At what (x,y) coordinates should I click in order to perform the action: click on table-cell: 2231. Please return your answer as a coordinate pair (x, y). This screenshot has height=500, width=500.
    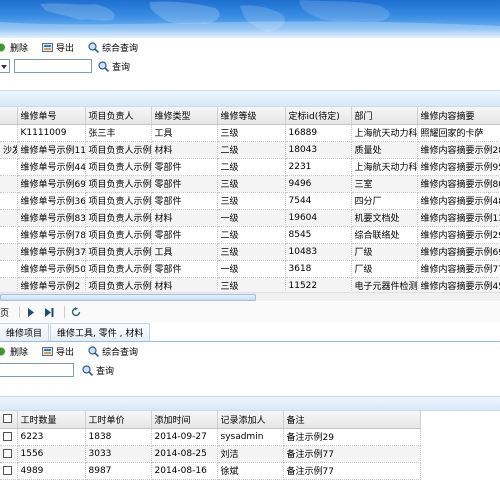
    Looking at the image, I should click on (318, 167).